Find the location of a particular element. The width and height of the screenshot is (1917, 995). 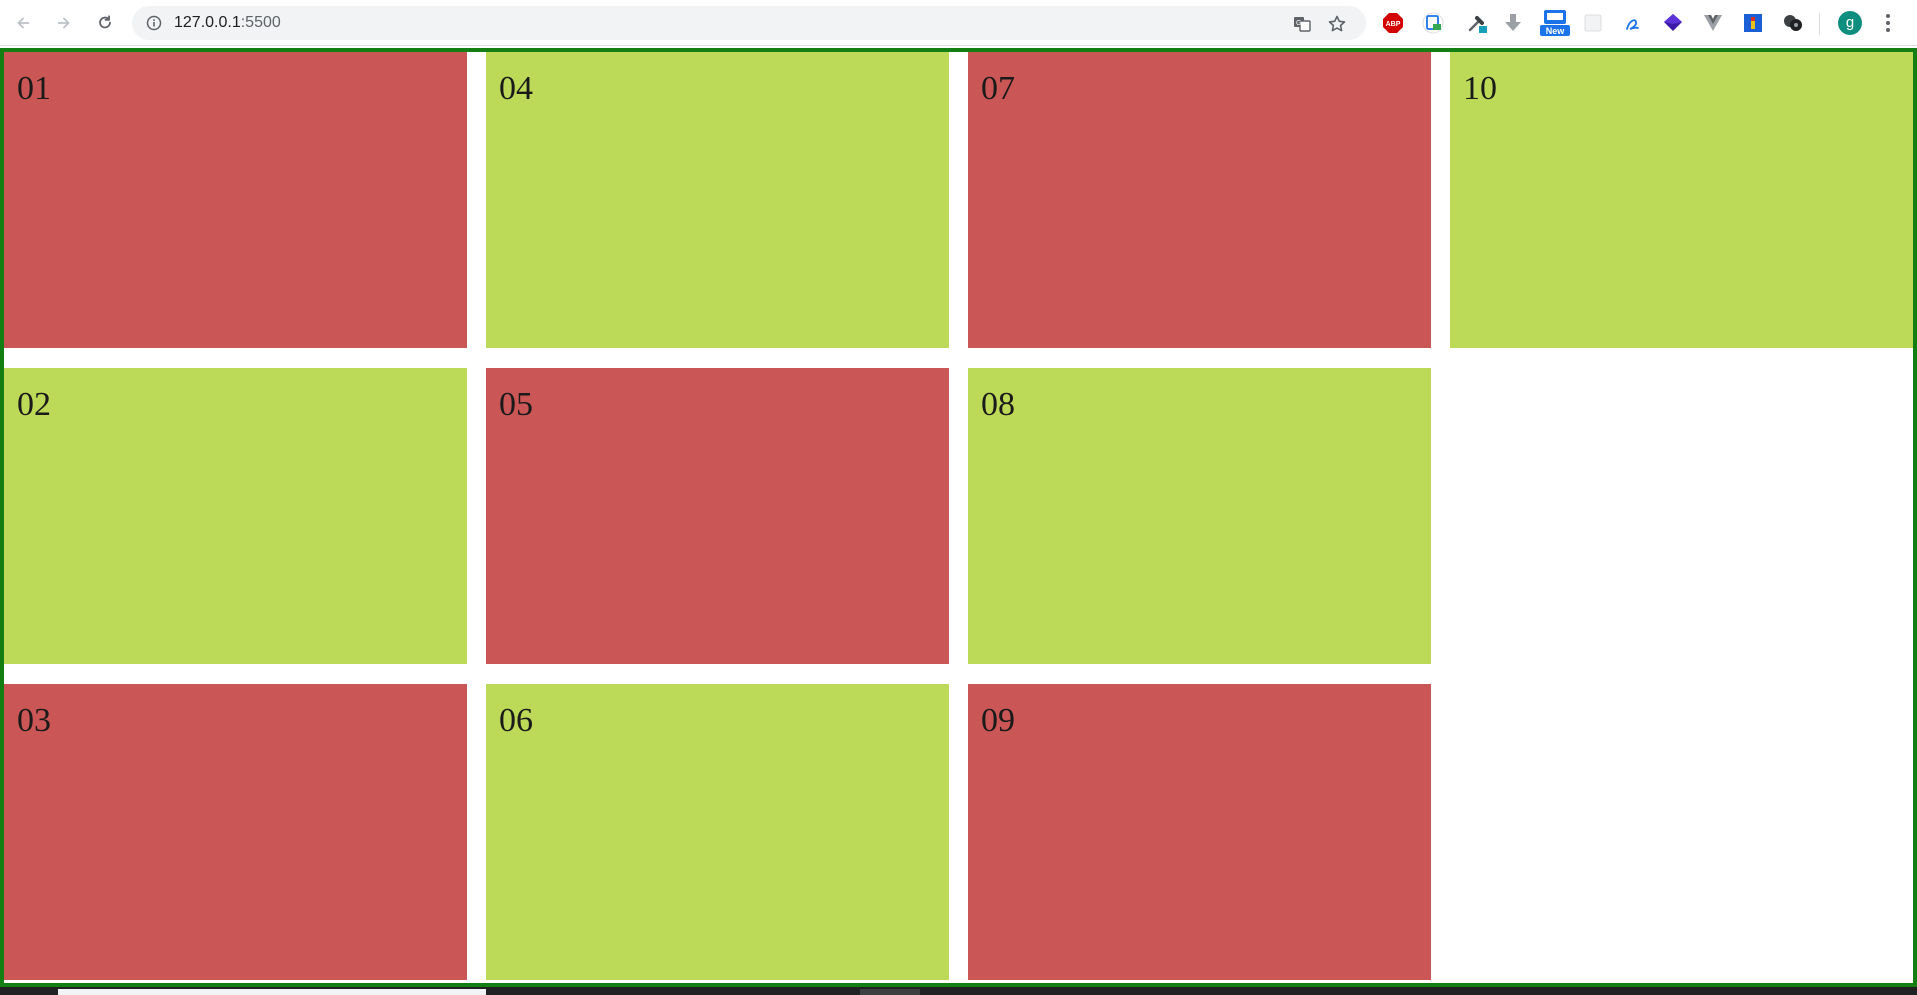

browser-toolbar: 127.0.0.1:5500 G ABP New g is located at coordinates (958, 23).